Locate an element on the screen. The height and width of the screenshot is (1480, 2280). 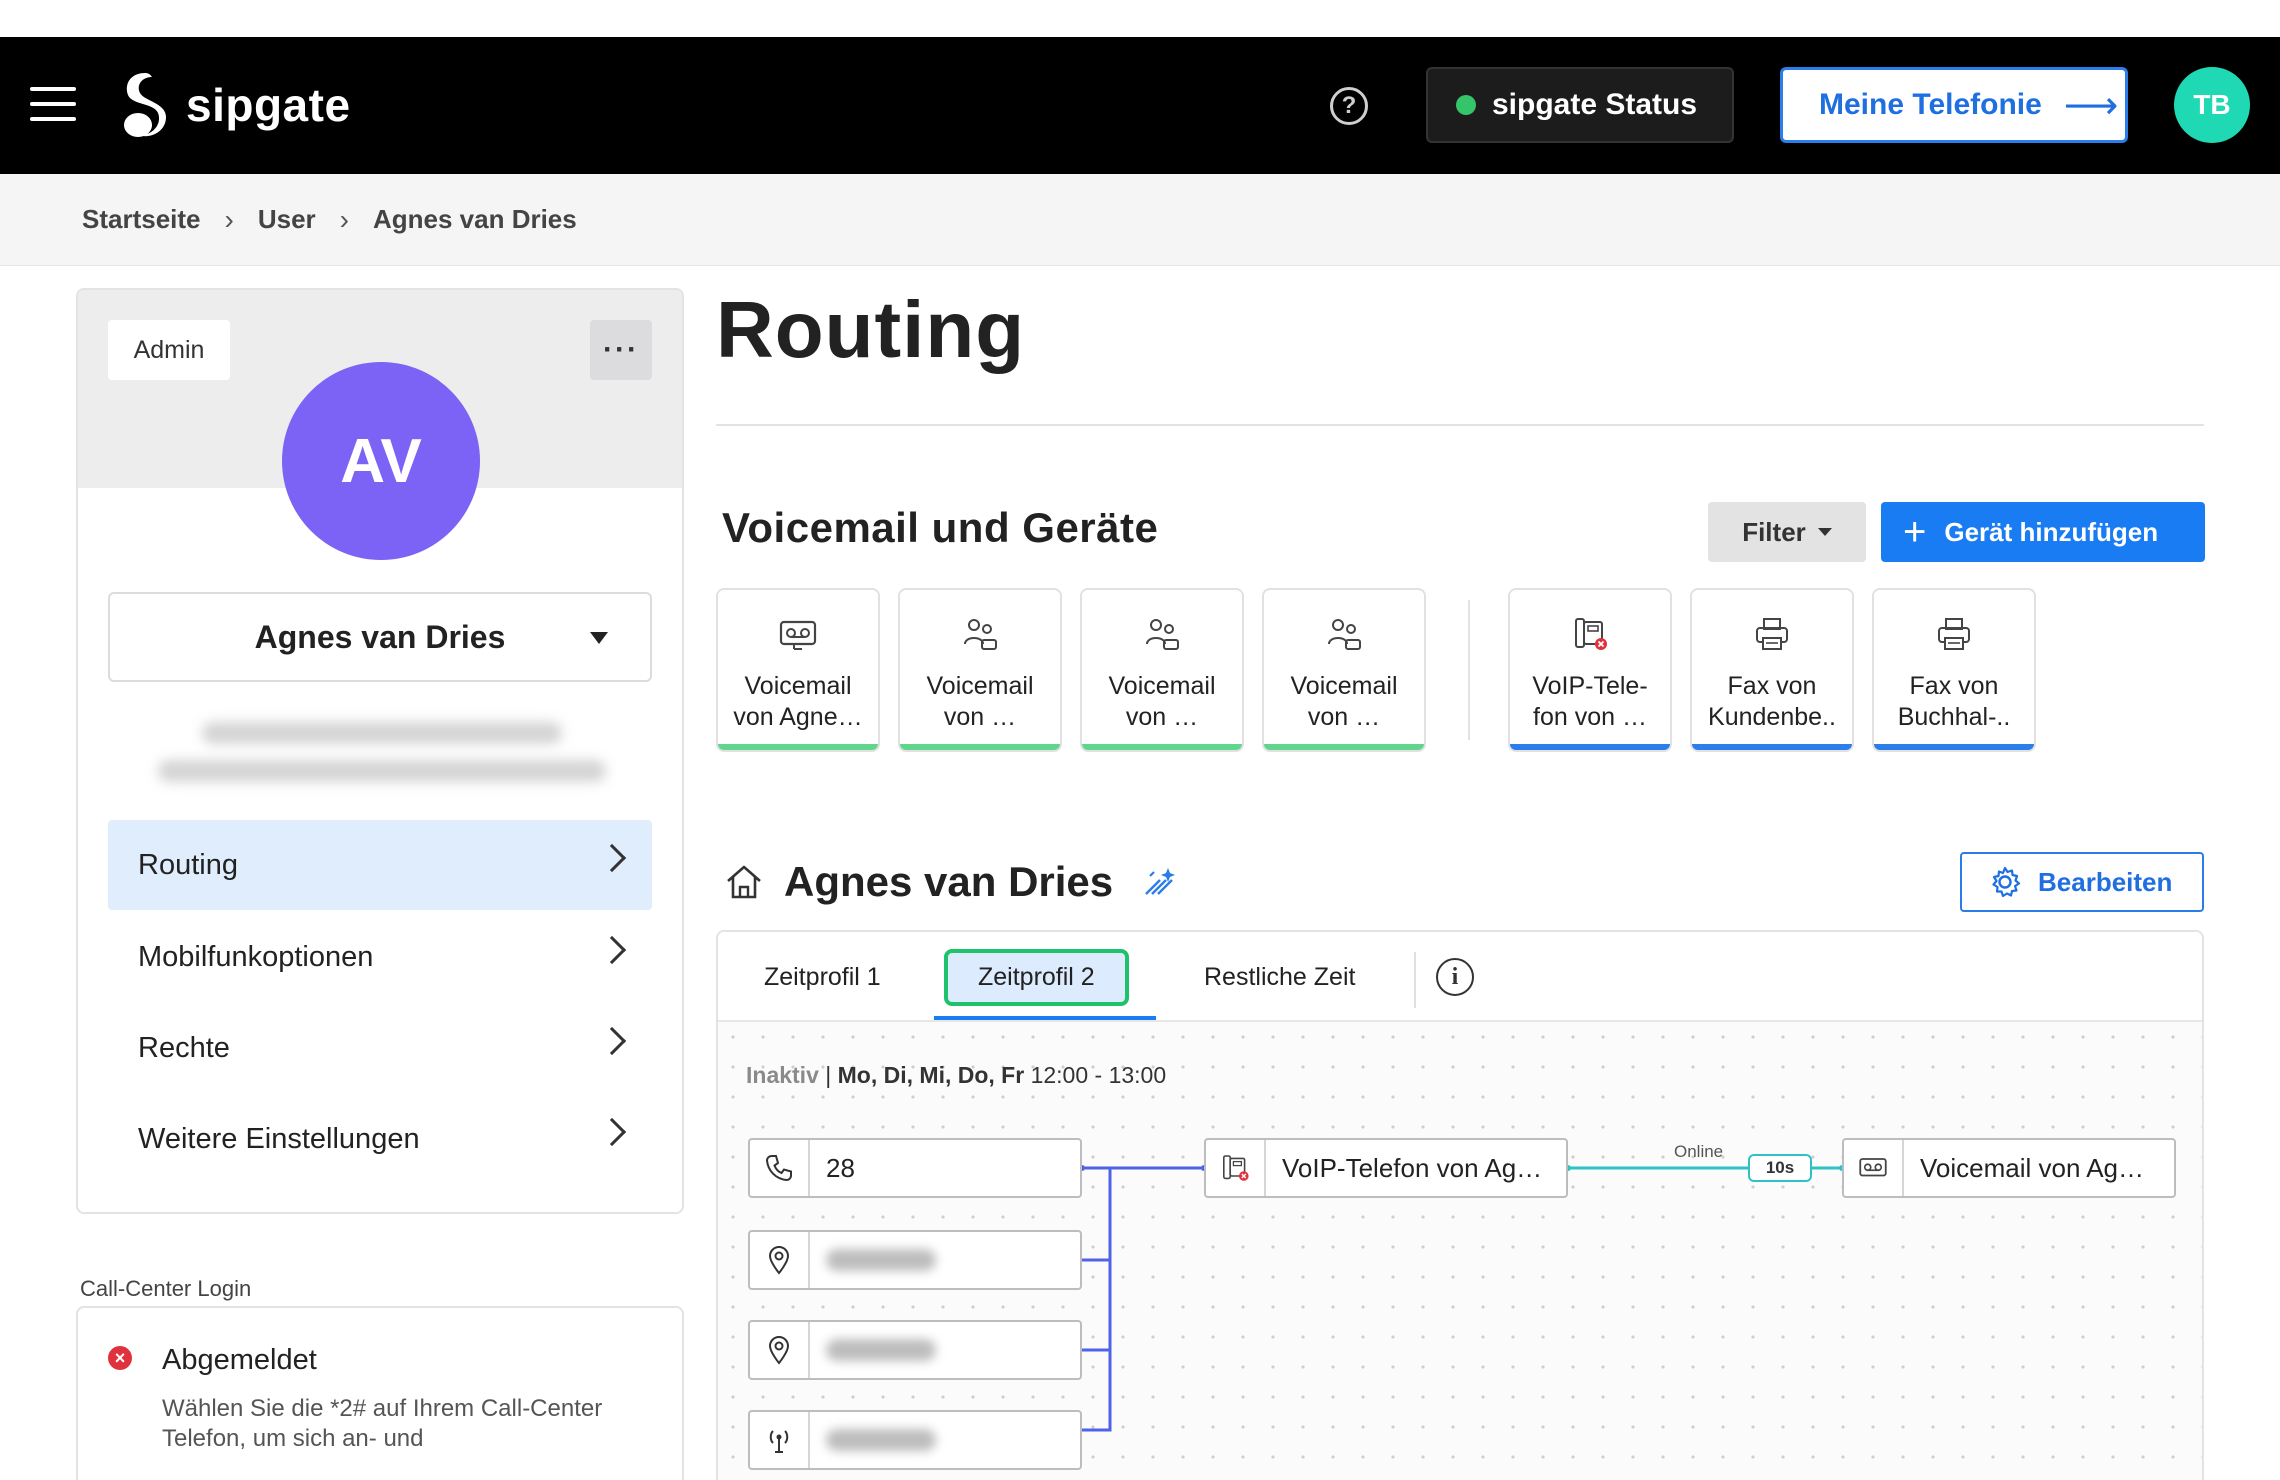
sipgate-status-label: sipgate Status is located at coordinates (1595, 104).